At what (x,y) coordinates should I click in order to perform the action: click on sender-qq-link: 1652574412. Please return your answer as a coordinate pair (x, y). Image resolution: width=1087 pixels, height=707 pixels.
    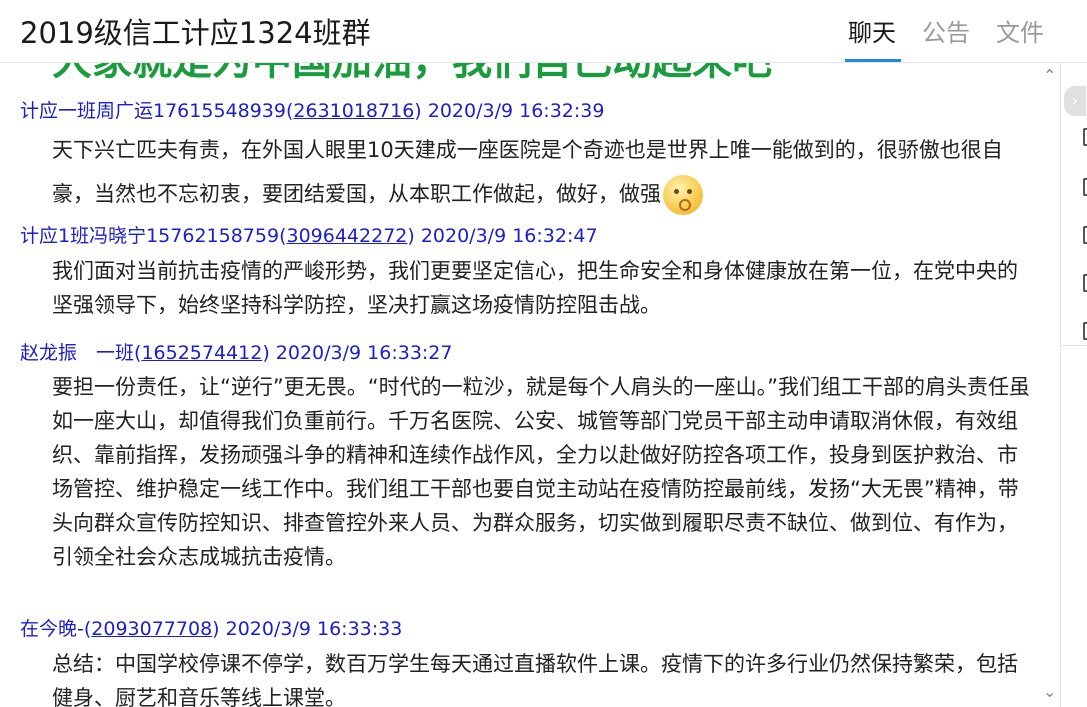
    Looking at the image, I should click on (201, 353).